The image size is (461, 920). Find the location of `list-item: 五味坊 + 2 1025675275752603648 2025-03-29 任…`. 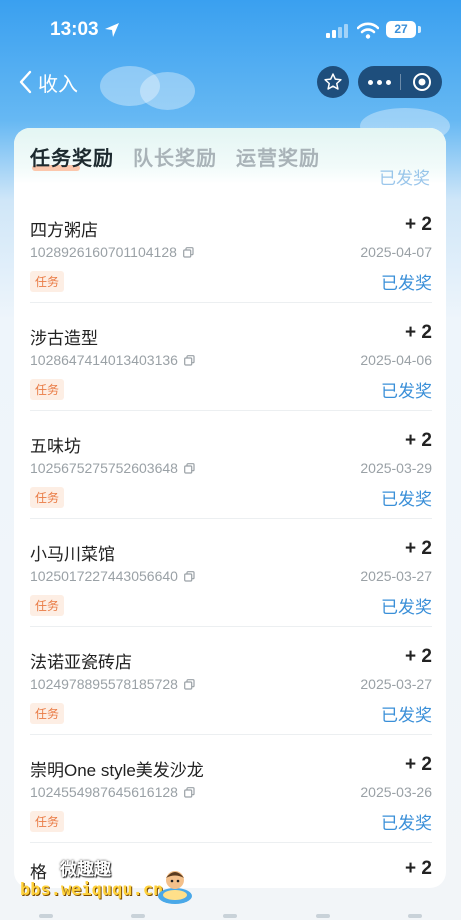

list-item: 五味坊 + 2 1025675275752603648 2025-03-29 任… is located at coordinates (231, 464).